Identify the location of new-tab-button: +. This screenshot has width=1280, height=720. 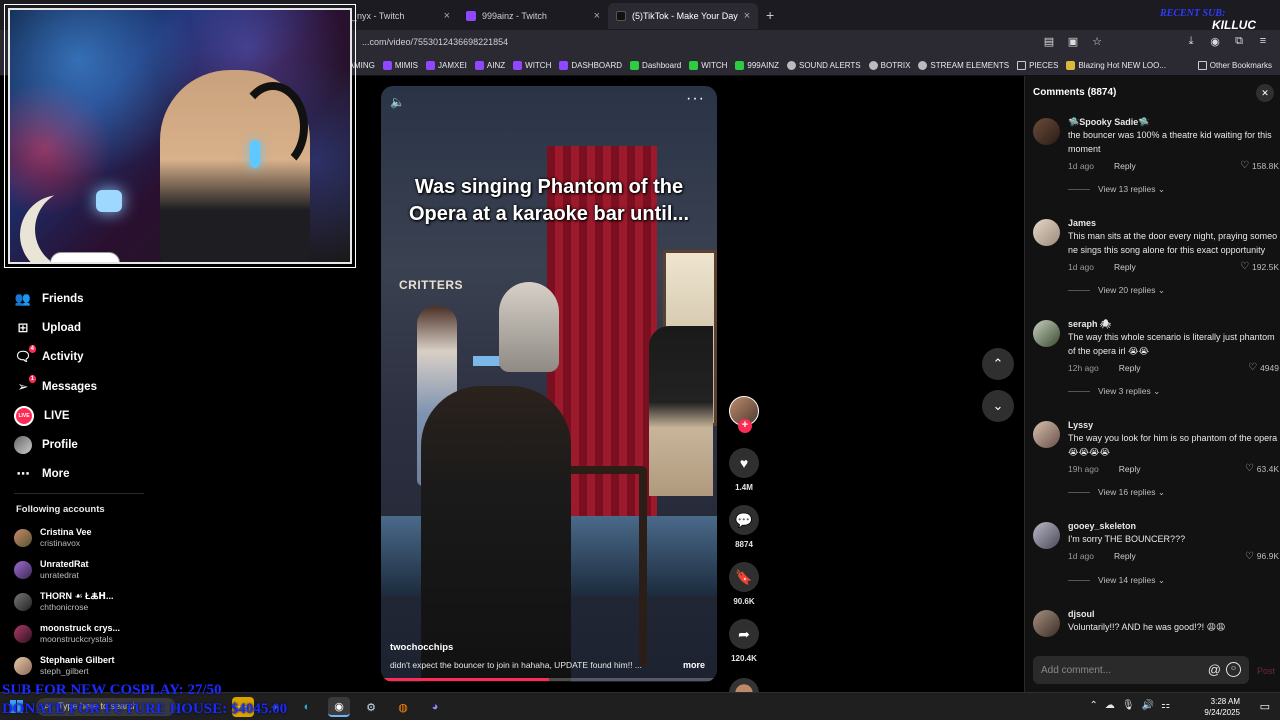
(770, 15).